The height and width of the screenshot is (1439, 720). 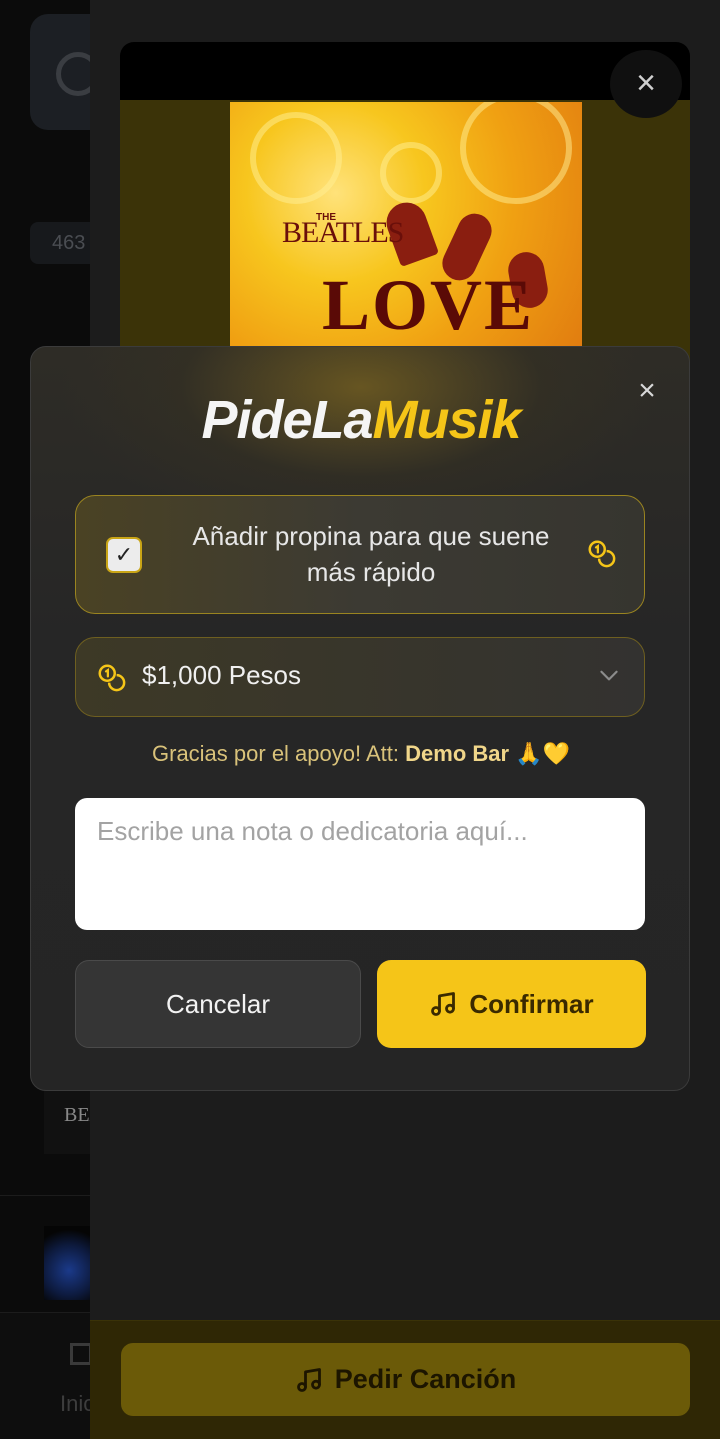 What do you see at coordinates (428, 305) in the screenshot?
I see `cover-title-text: LOVE` at bounding box center [428, 305].